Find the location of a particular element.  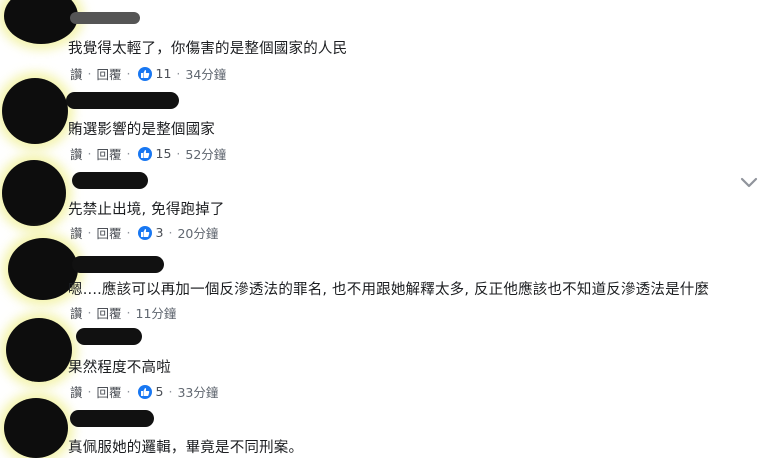

timestamp: 52分鐘 is located at coordinates (205, 153).